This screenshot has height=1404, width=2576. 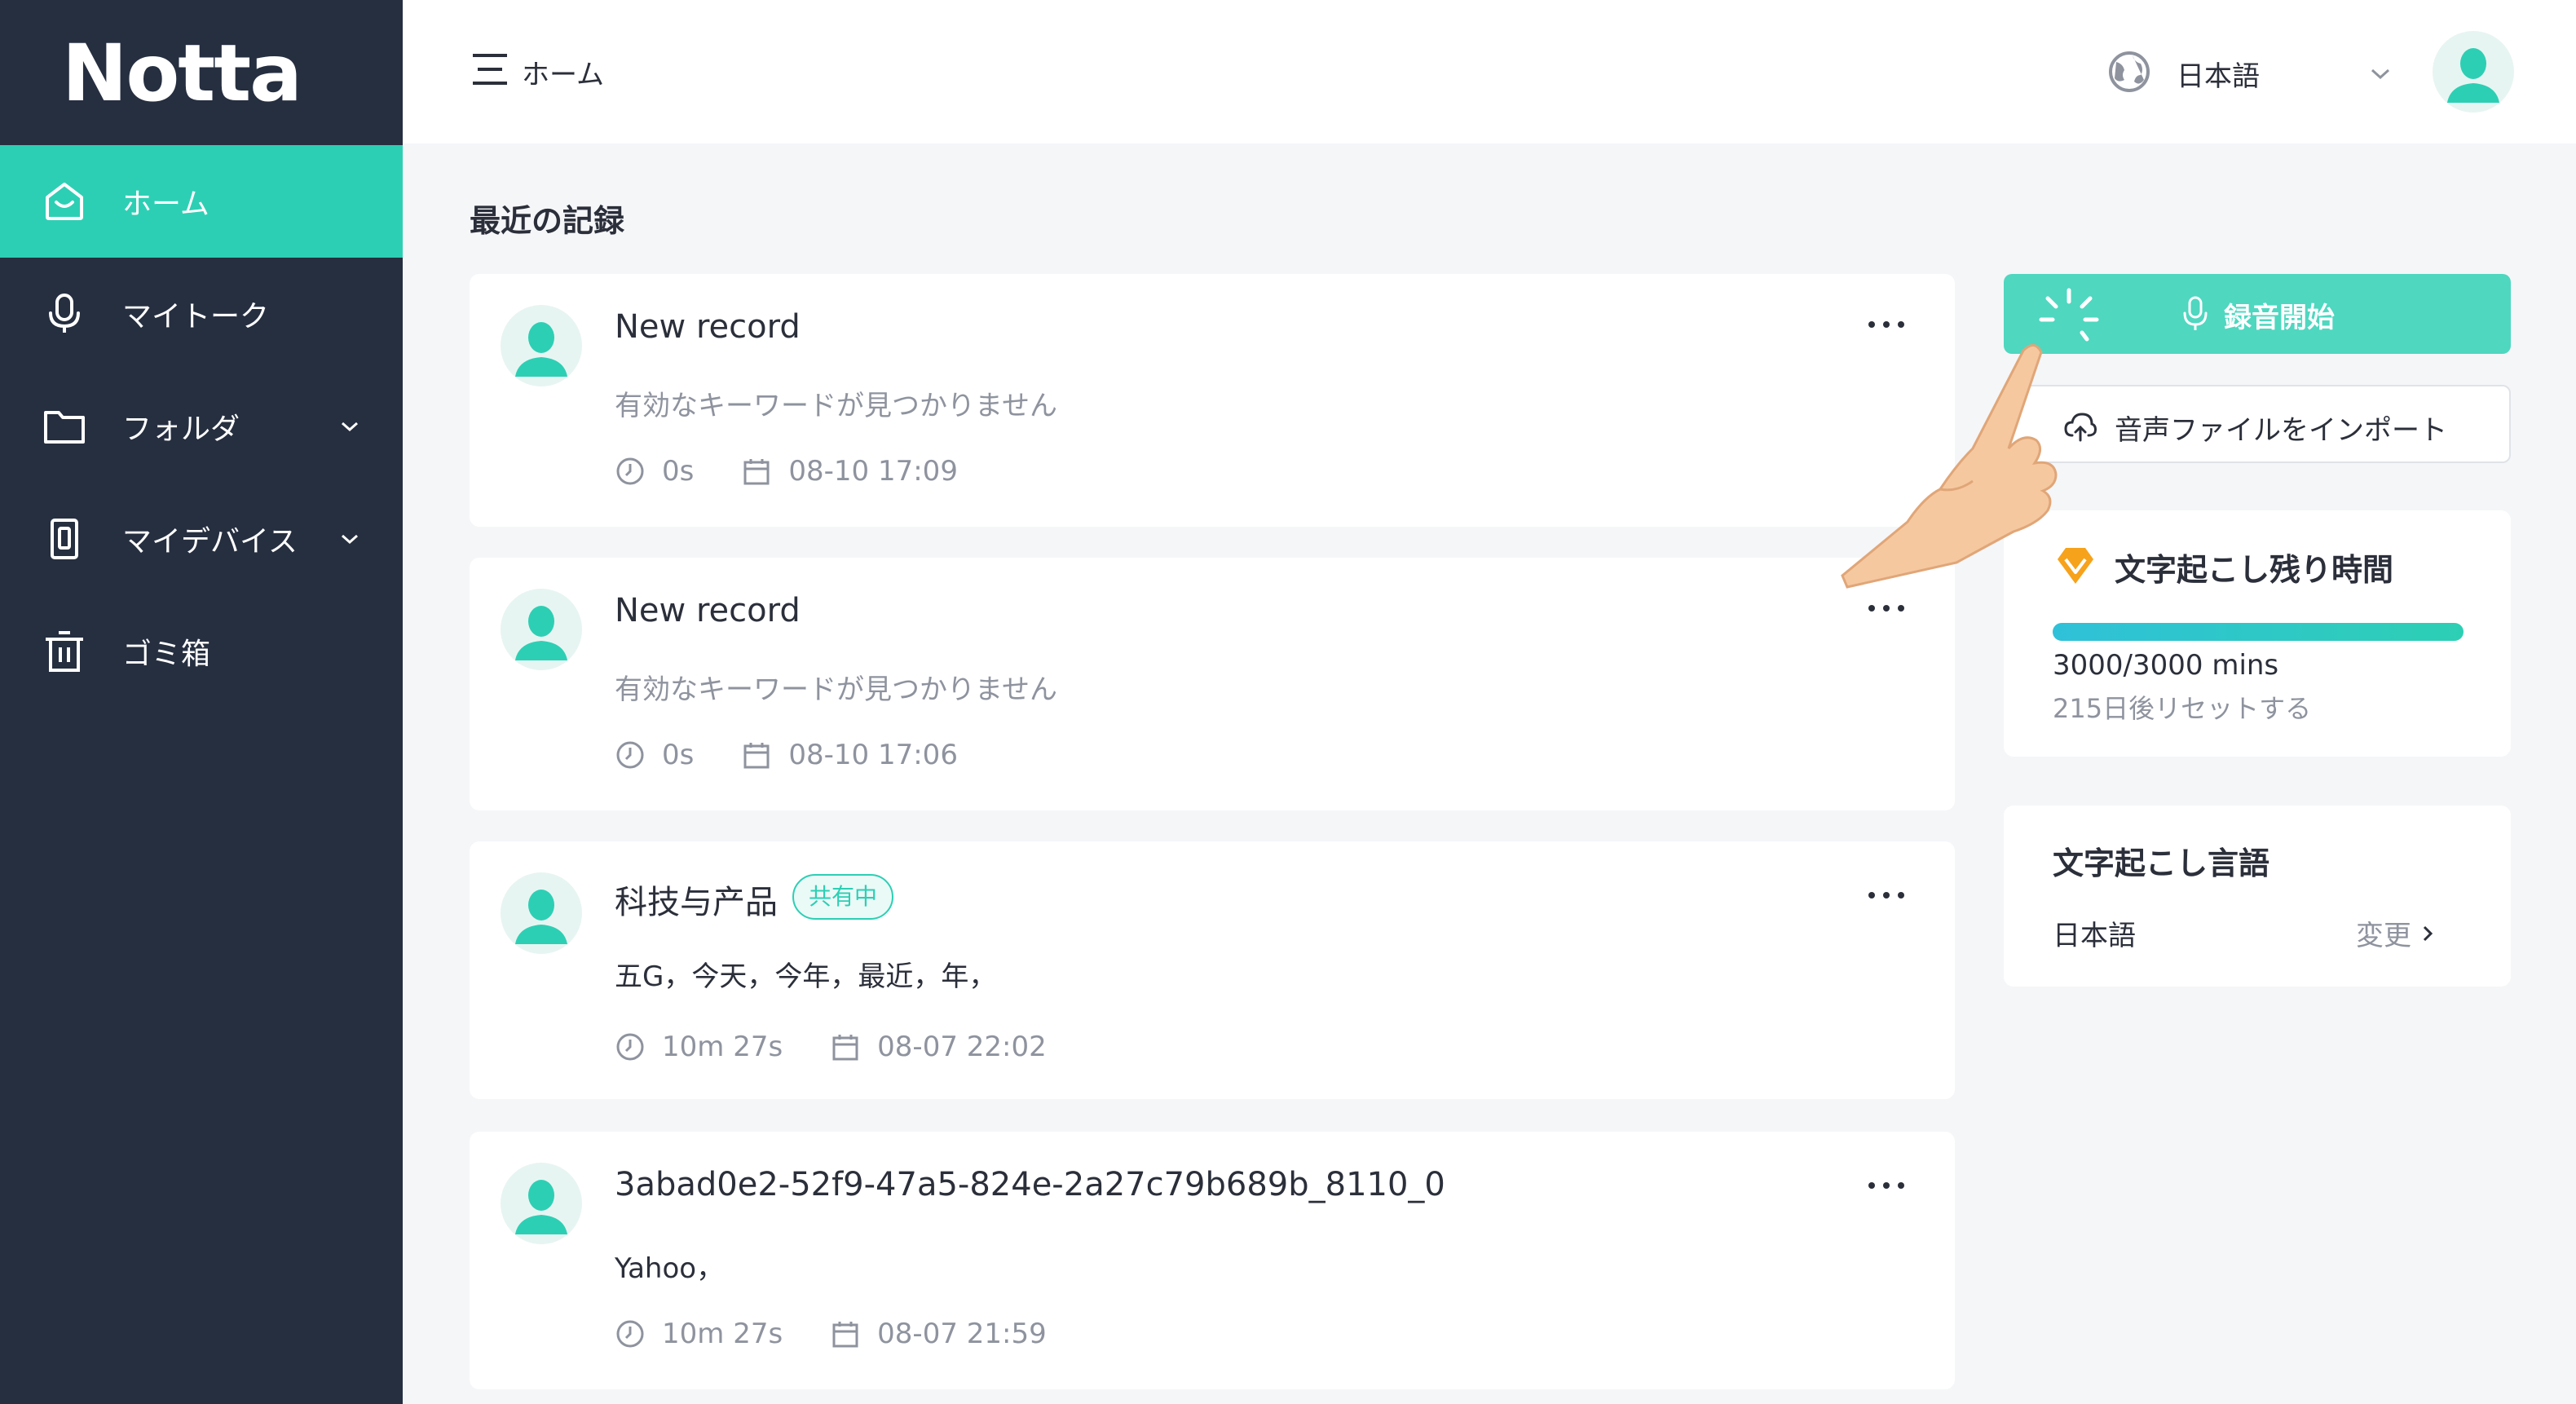 What do you see at coordinates (831, 1334) in the screenshot?
I see `record-meta: 10m 27s 08-07 21:59` at bounding box center [831, 1334].